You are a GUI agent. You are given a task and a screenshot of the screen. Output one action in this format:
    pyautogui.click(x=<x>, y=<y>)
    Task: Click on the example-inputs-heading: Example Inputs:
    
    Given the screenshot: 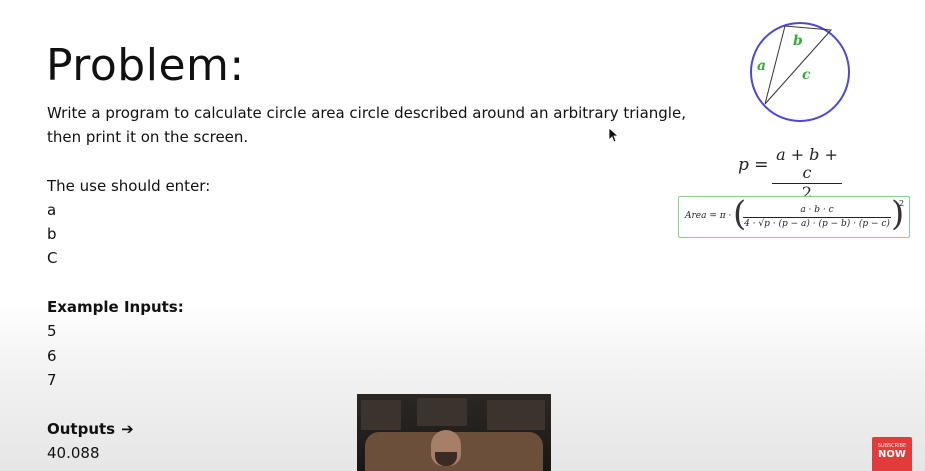 What is the action you would take?
    pyautogui.click(x=115, y=307)
    